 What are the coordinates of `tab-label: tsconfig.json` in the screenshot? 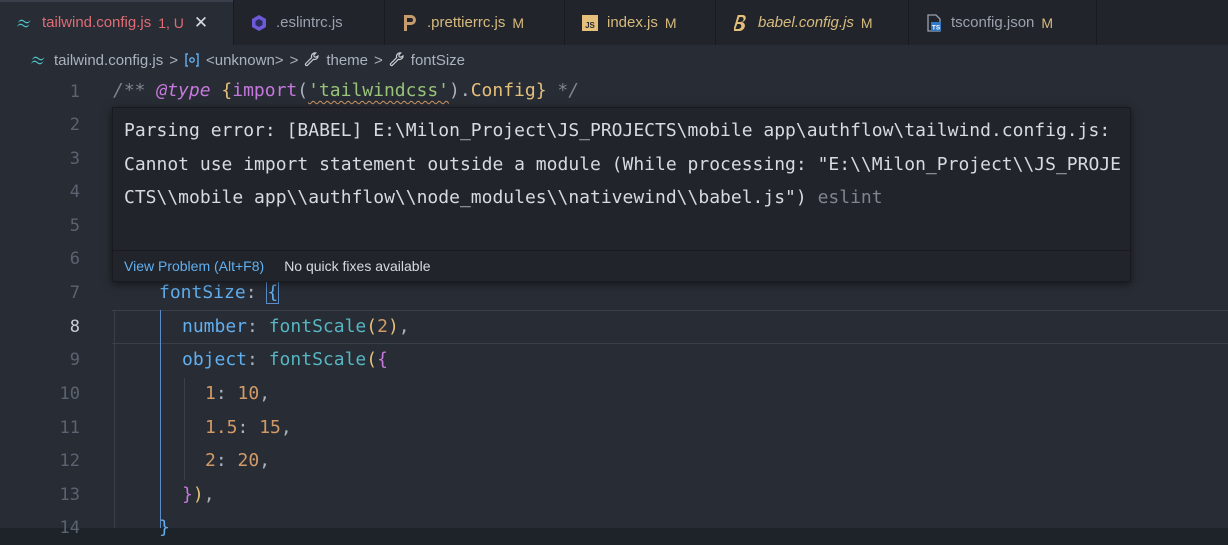 It's located at (993, 22).